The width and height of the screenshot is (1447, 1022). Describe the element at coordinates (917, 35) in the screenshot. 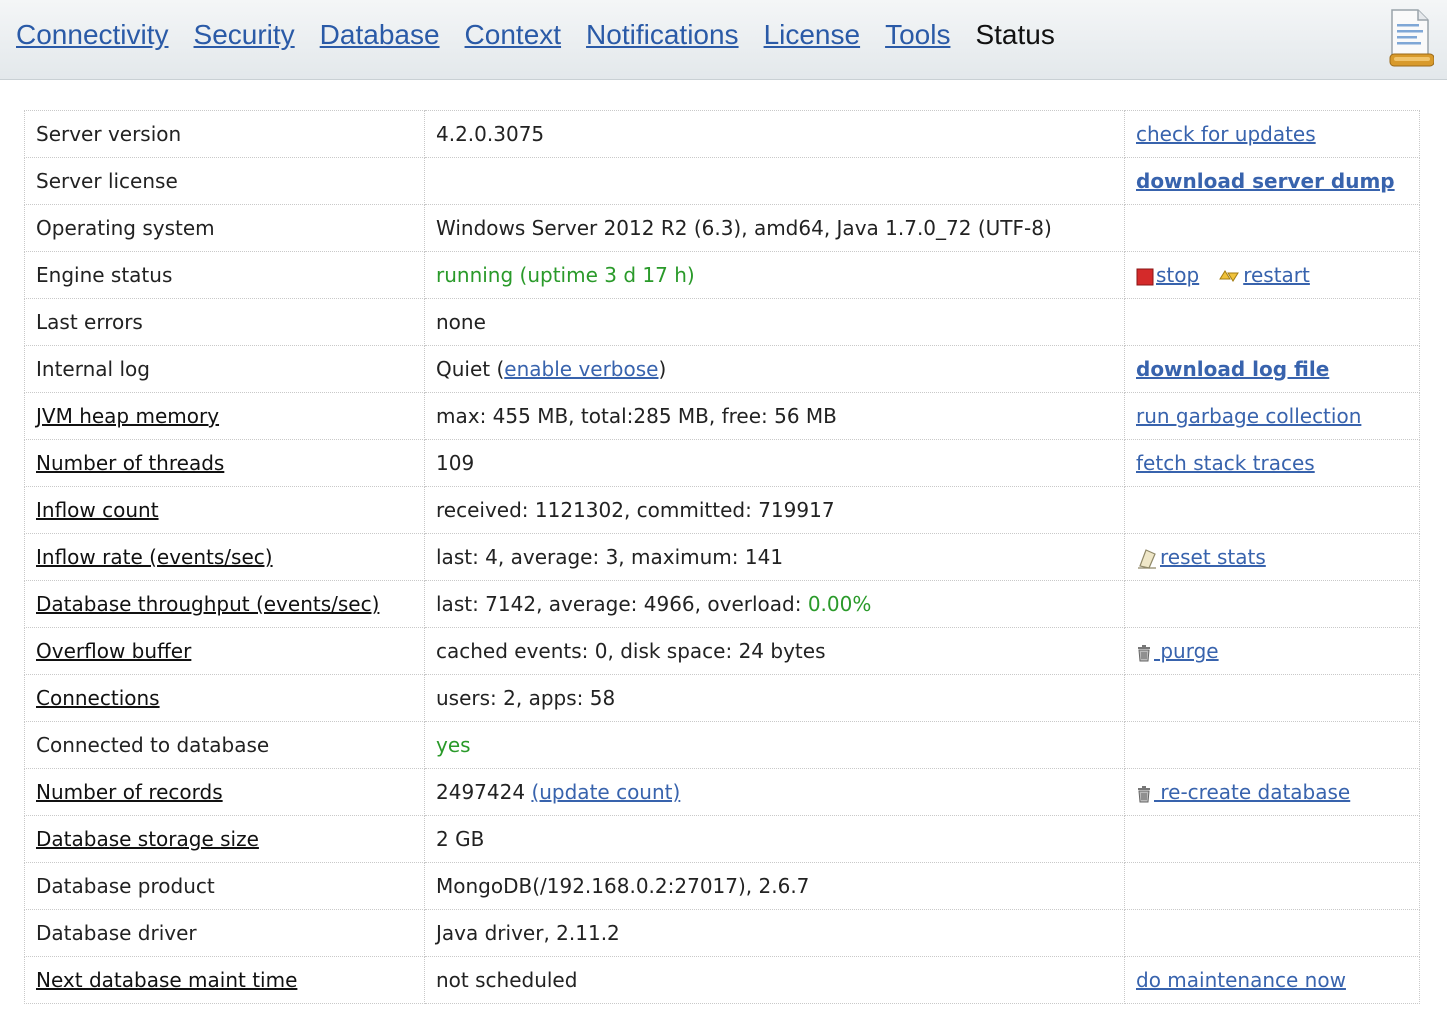

I see `tab-tools: Tools` at that location.